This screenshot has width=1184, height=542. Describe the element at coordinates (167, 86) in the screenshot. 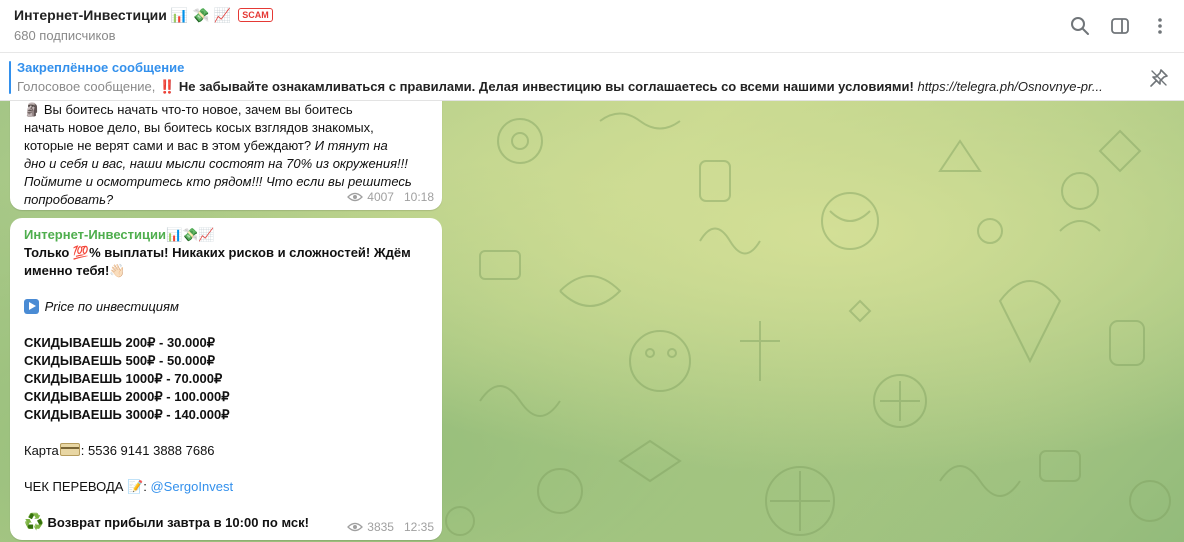

I see `pinned-bang-emoji: ‼️` at that location.